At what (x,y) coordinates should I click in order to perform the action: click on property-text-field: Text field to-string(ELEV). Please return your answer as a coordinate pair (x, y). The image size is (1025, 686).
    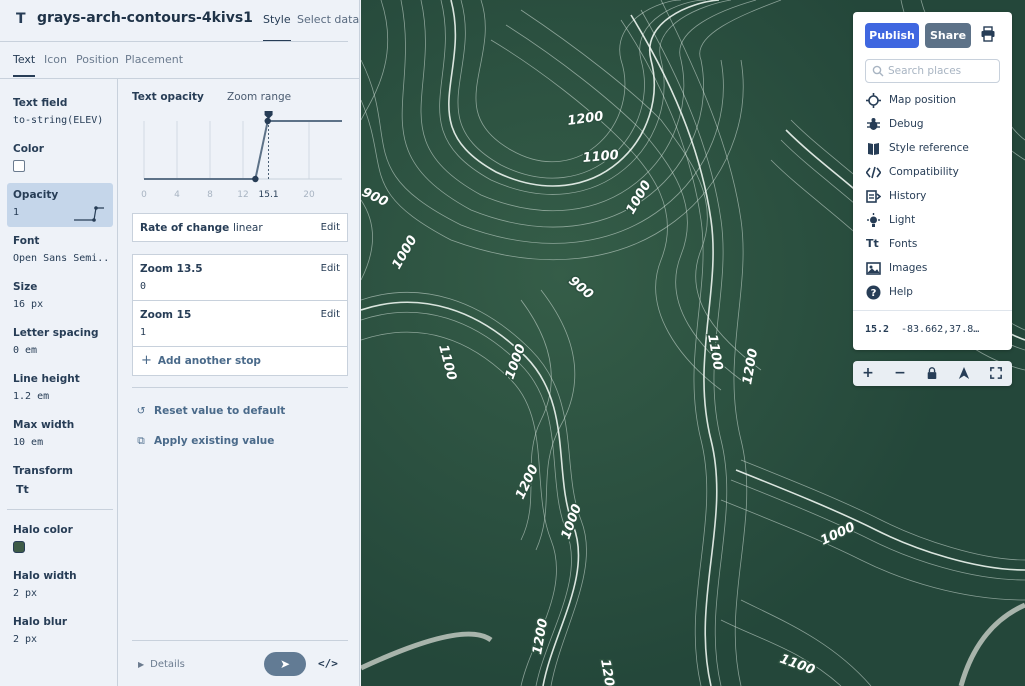
    Looking at the image, I should click on (60, 111).